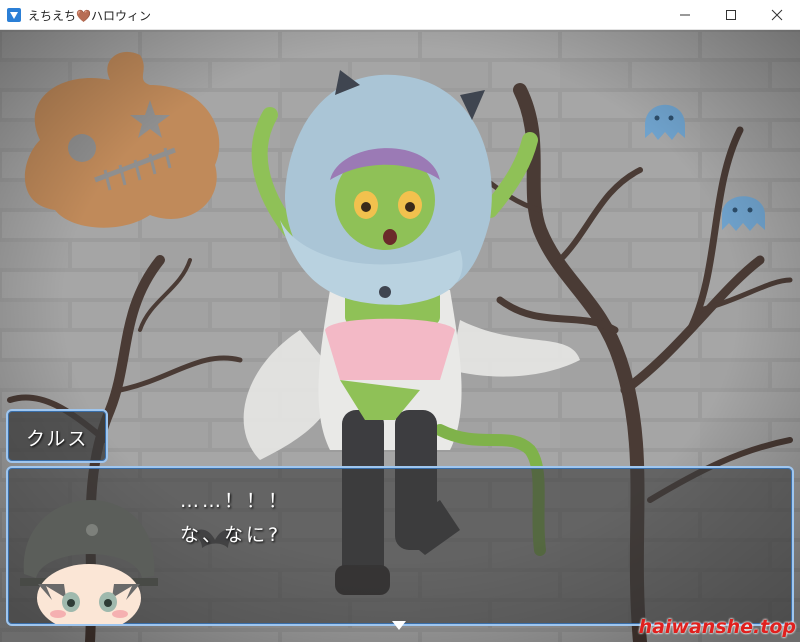 The width and height of the screenshot is (800, 642). I want to click on maximize-icon, so click(731, 15).